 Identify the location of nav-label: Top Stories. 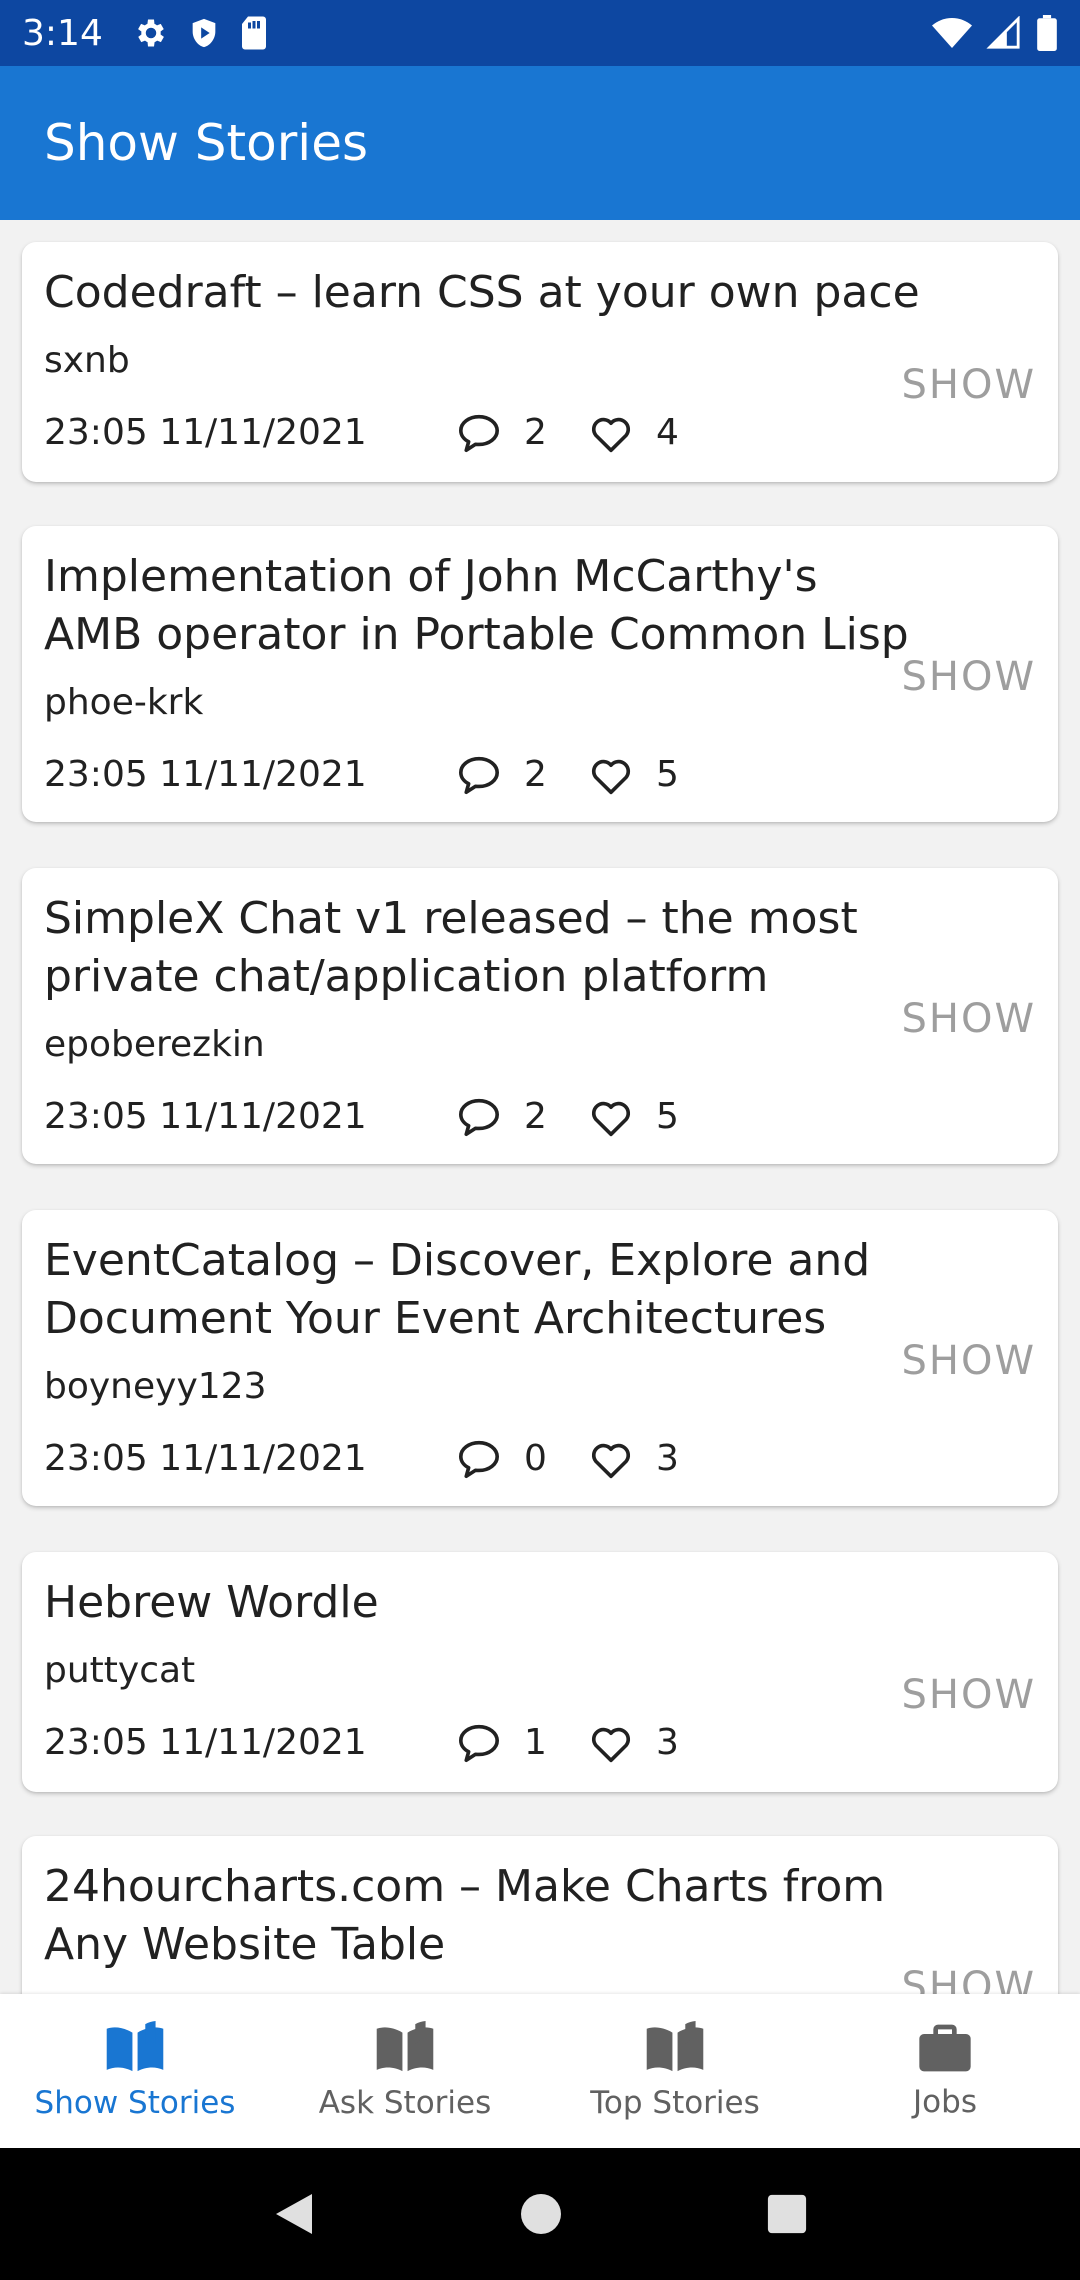
(675, 2103).